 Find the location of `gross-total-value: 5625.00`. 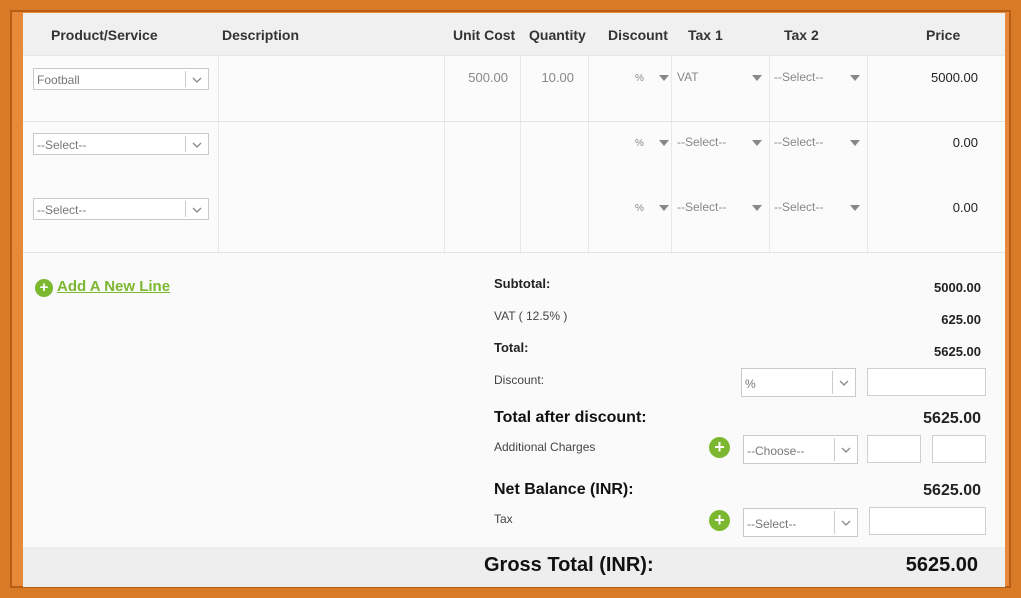

gross-total-value: 5625.00 is located at coordinates (941, 565).